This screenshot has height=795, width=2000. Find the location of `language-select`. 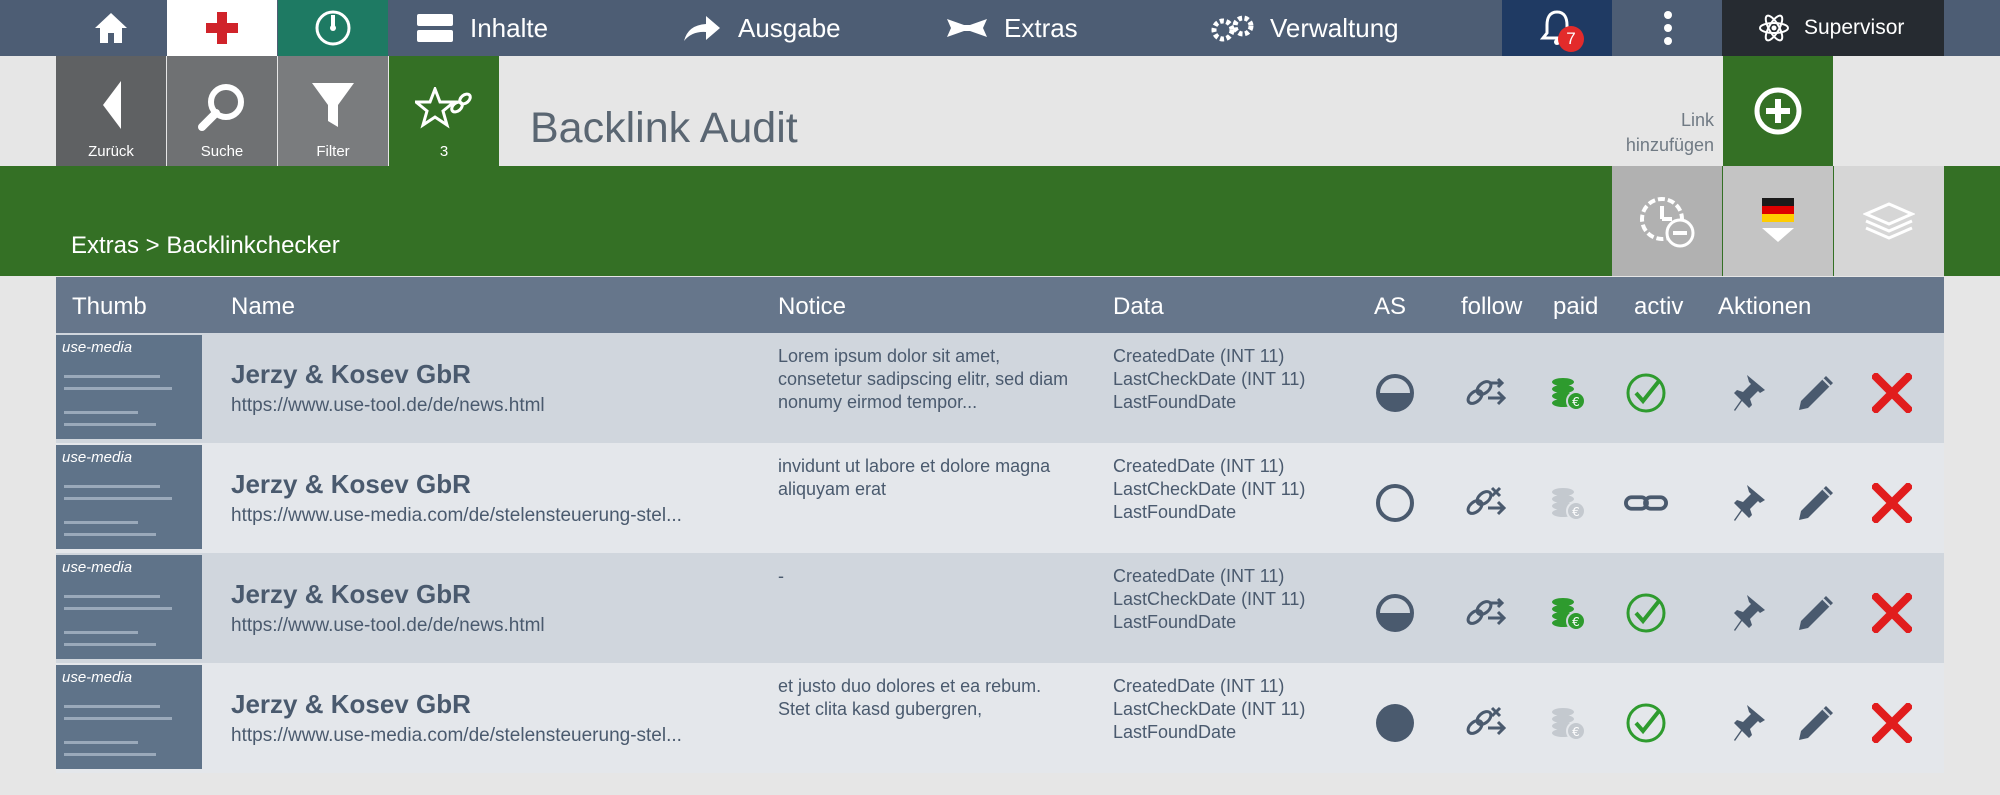

language-select is located at coordinates (1778, 221).